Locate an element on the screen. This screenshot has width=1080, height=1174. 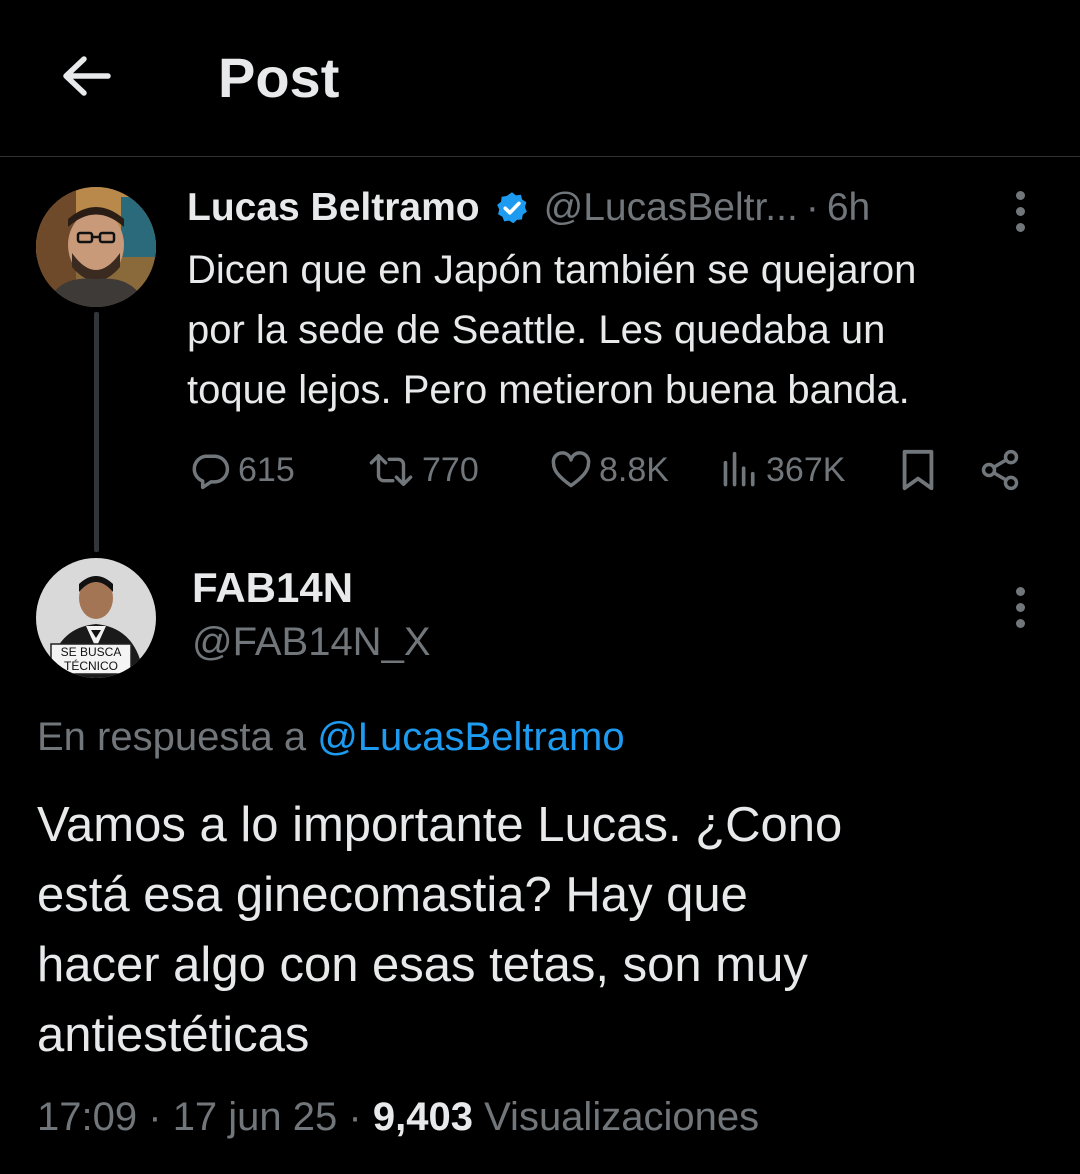
arrow-left-icon is located at coordinates (87, 76).